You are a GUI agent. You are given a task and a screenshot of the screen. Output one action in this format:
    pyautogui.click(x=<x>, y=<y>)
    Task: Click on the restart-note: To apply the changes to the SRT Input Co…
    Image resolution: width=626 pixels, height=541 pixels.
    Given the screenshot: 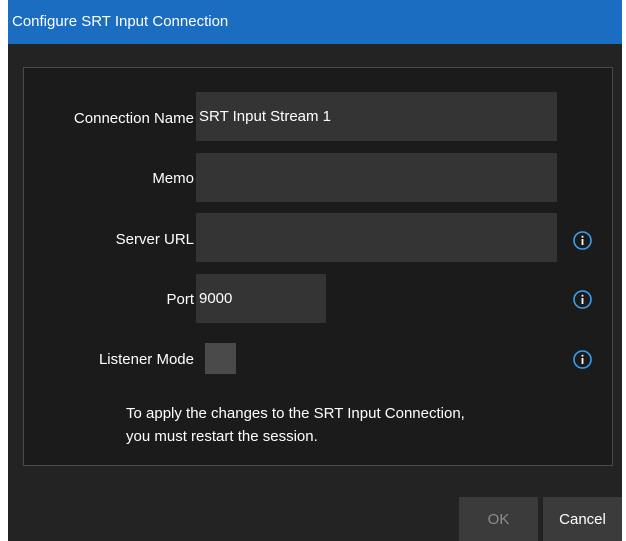 What is the action you would take?
    pyautogui.click(x=346, y=425)
    